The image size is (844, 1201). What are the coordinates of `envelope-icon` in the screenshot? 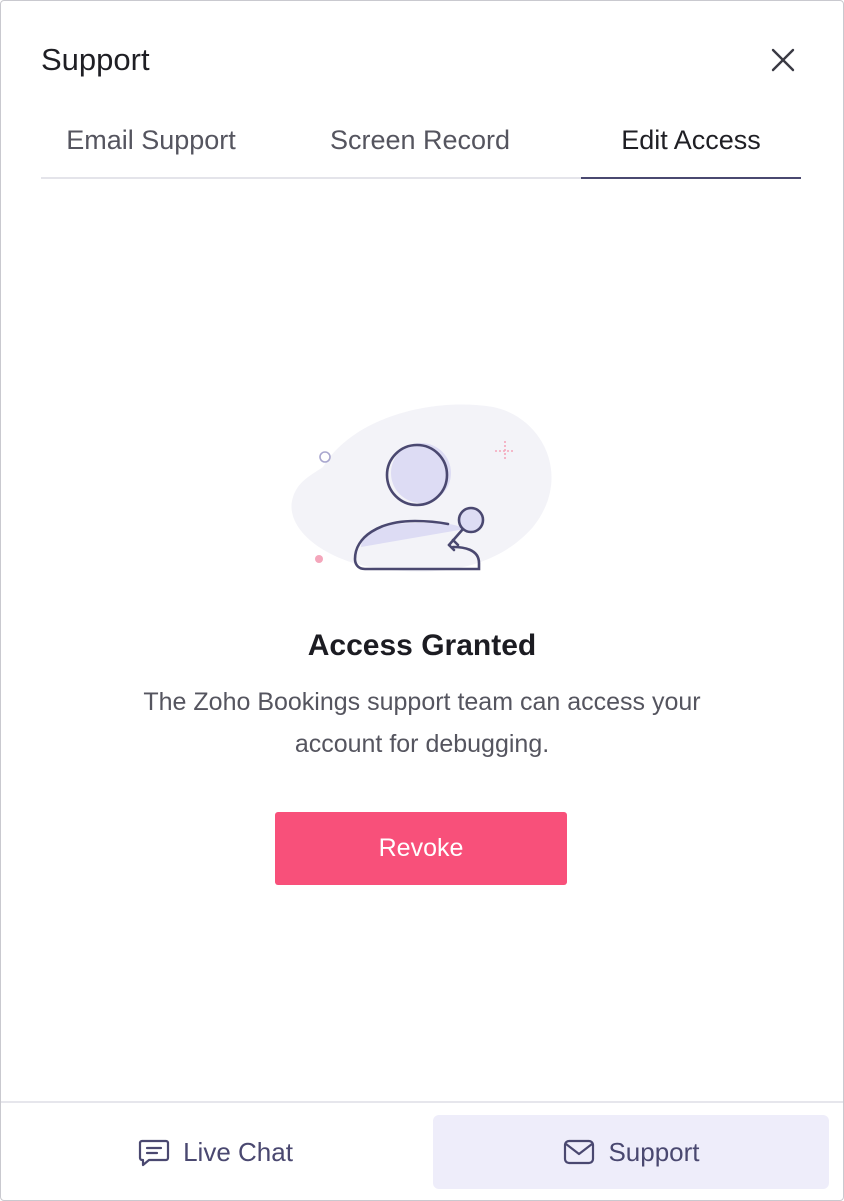 It's located at (579, 1152).